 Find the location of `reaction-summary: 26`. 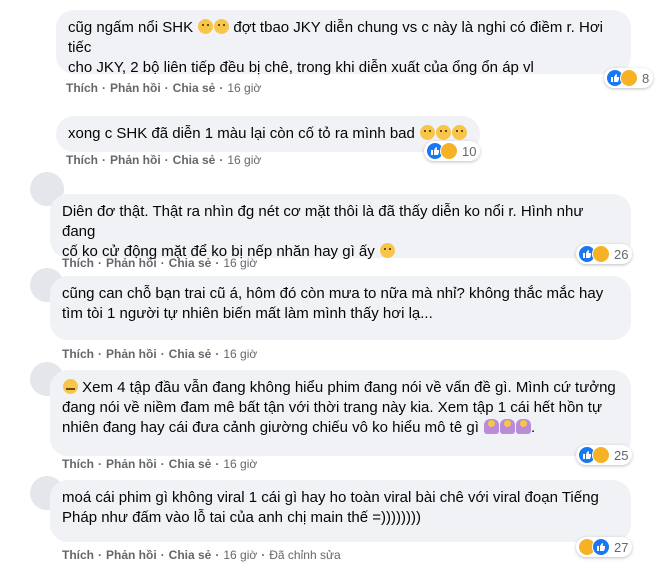

reaction-summary: 26 is located at coordinates (604, 254).